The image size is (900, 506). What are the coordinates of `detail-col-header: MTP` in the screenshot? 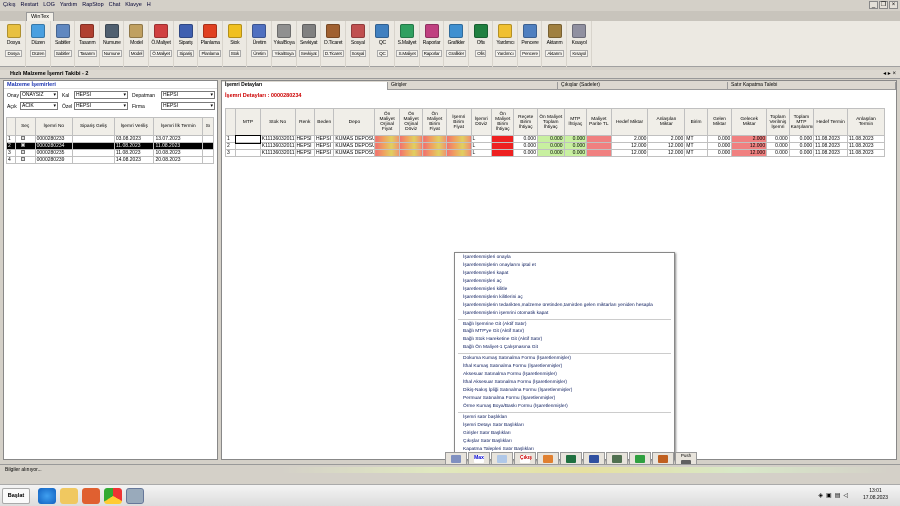 It's located at (248, 122).